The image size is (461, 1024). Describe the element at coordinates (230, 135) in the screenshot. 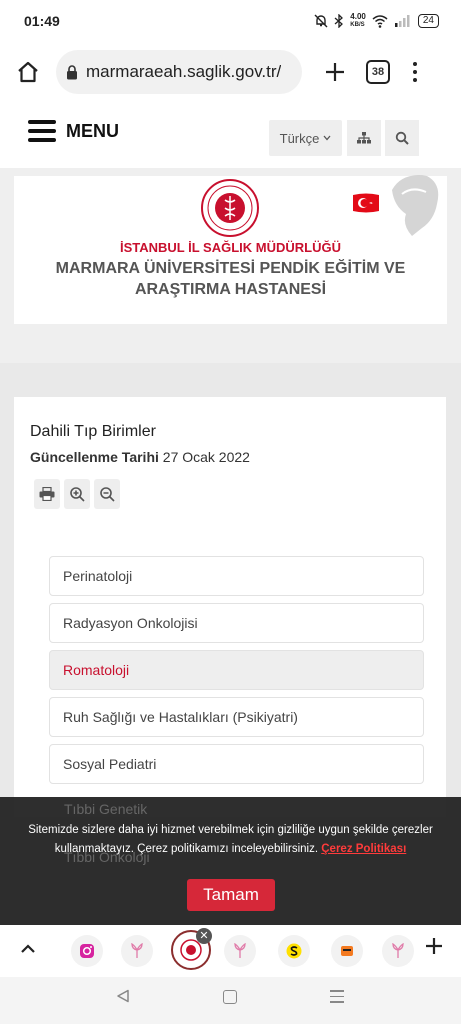

I see `site-header: MENU Türkçe` at that location.